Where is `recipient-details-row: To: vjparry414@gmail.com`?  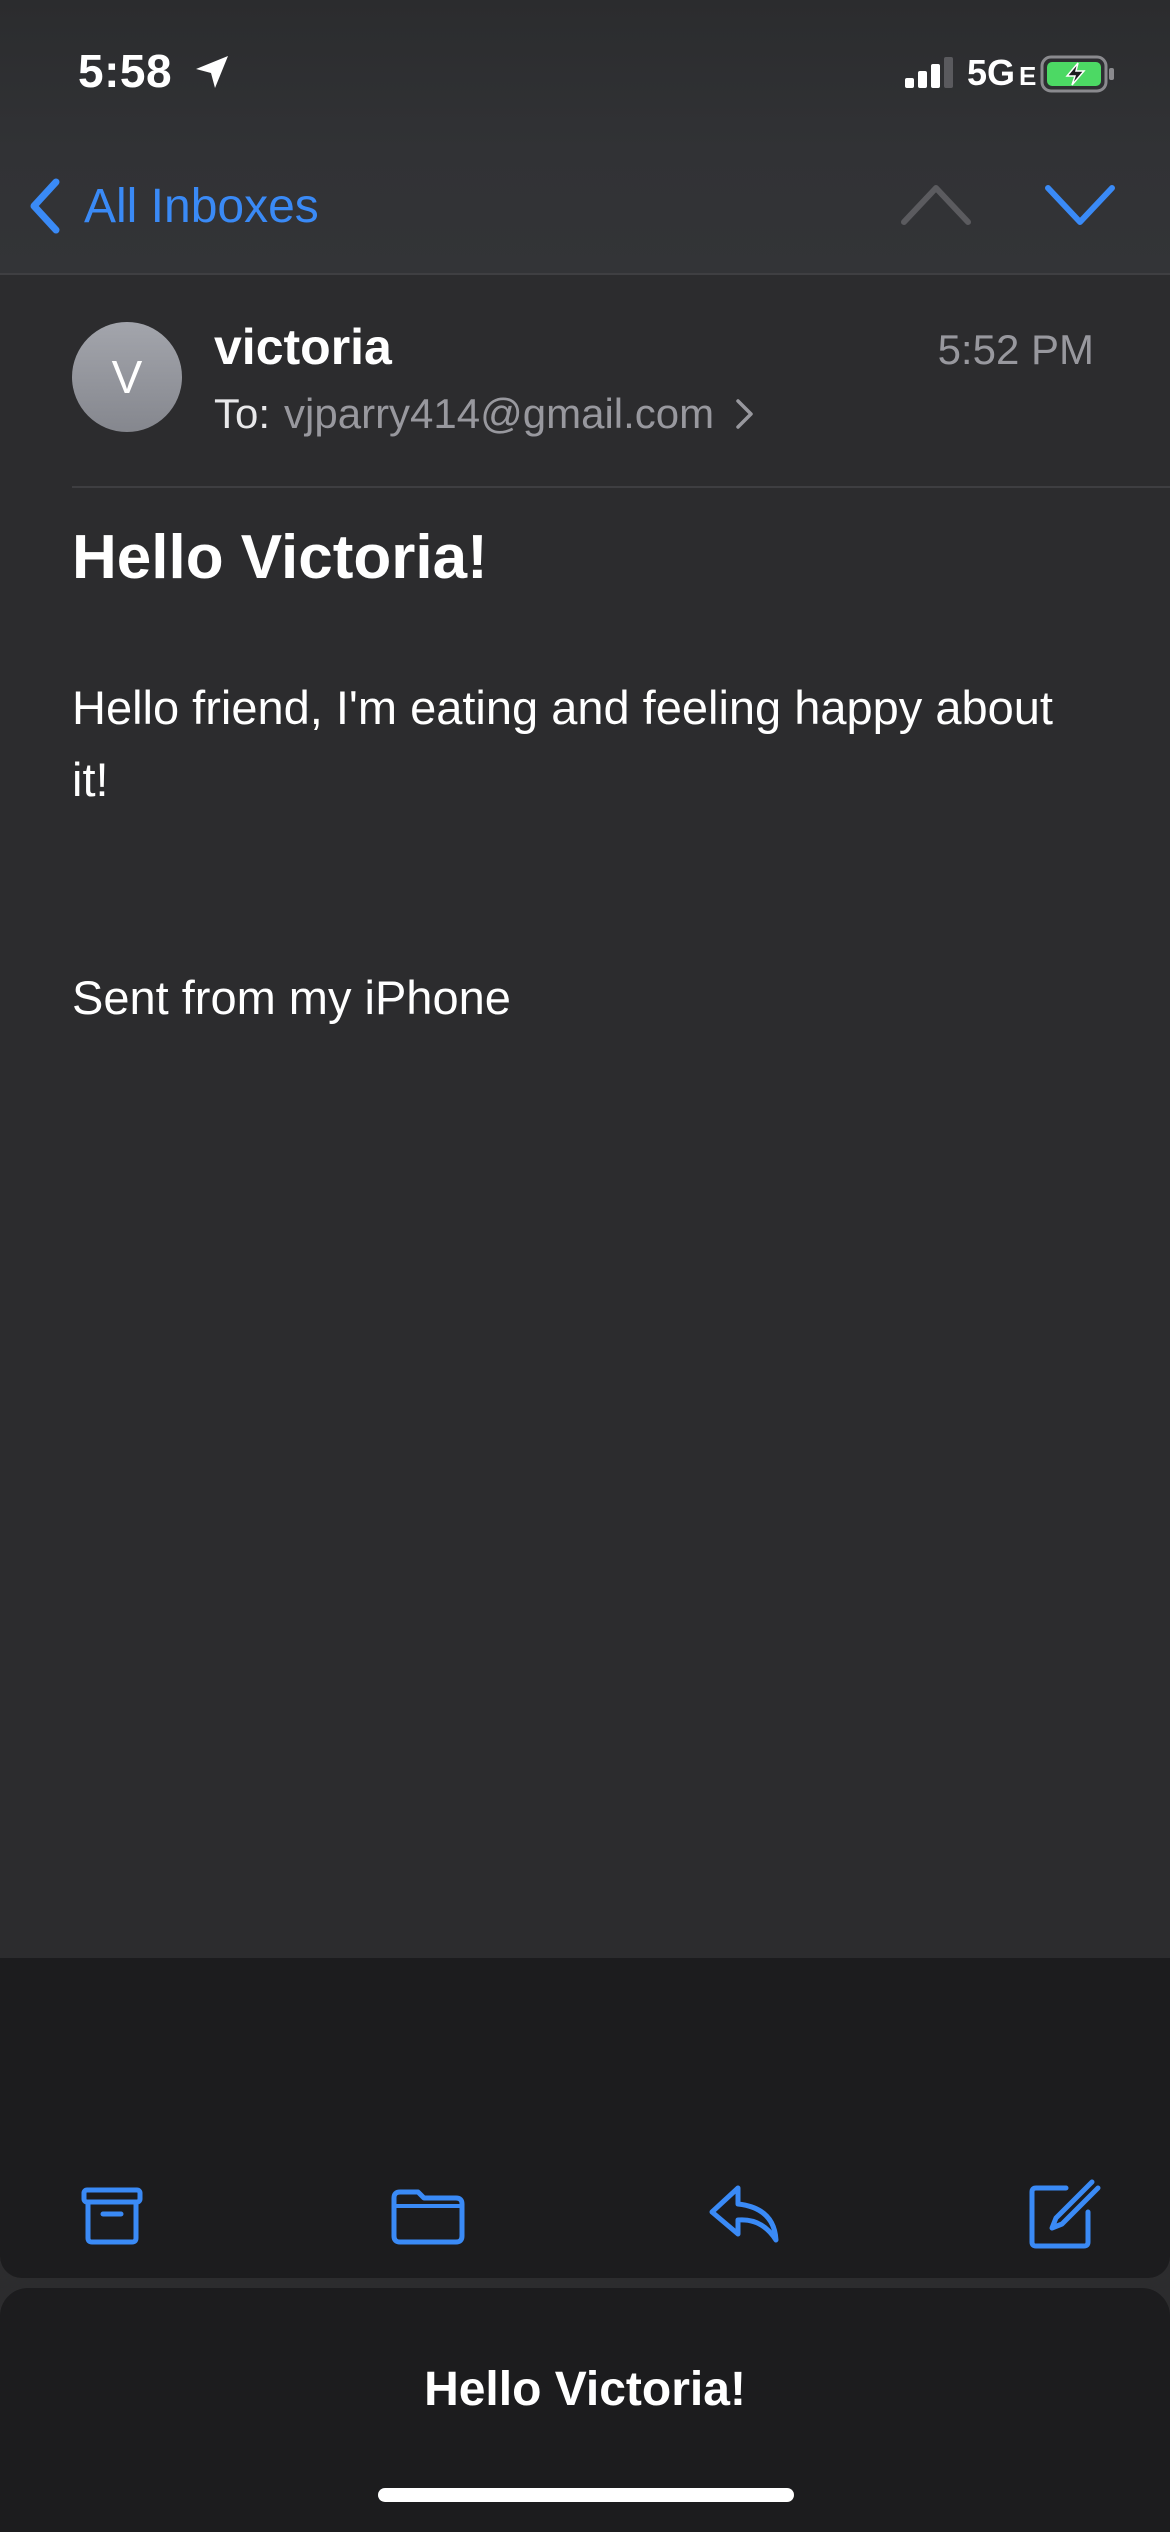 recipient-details-row: To: vjparry414@gmail.com is located at coordinates (485, 414).